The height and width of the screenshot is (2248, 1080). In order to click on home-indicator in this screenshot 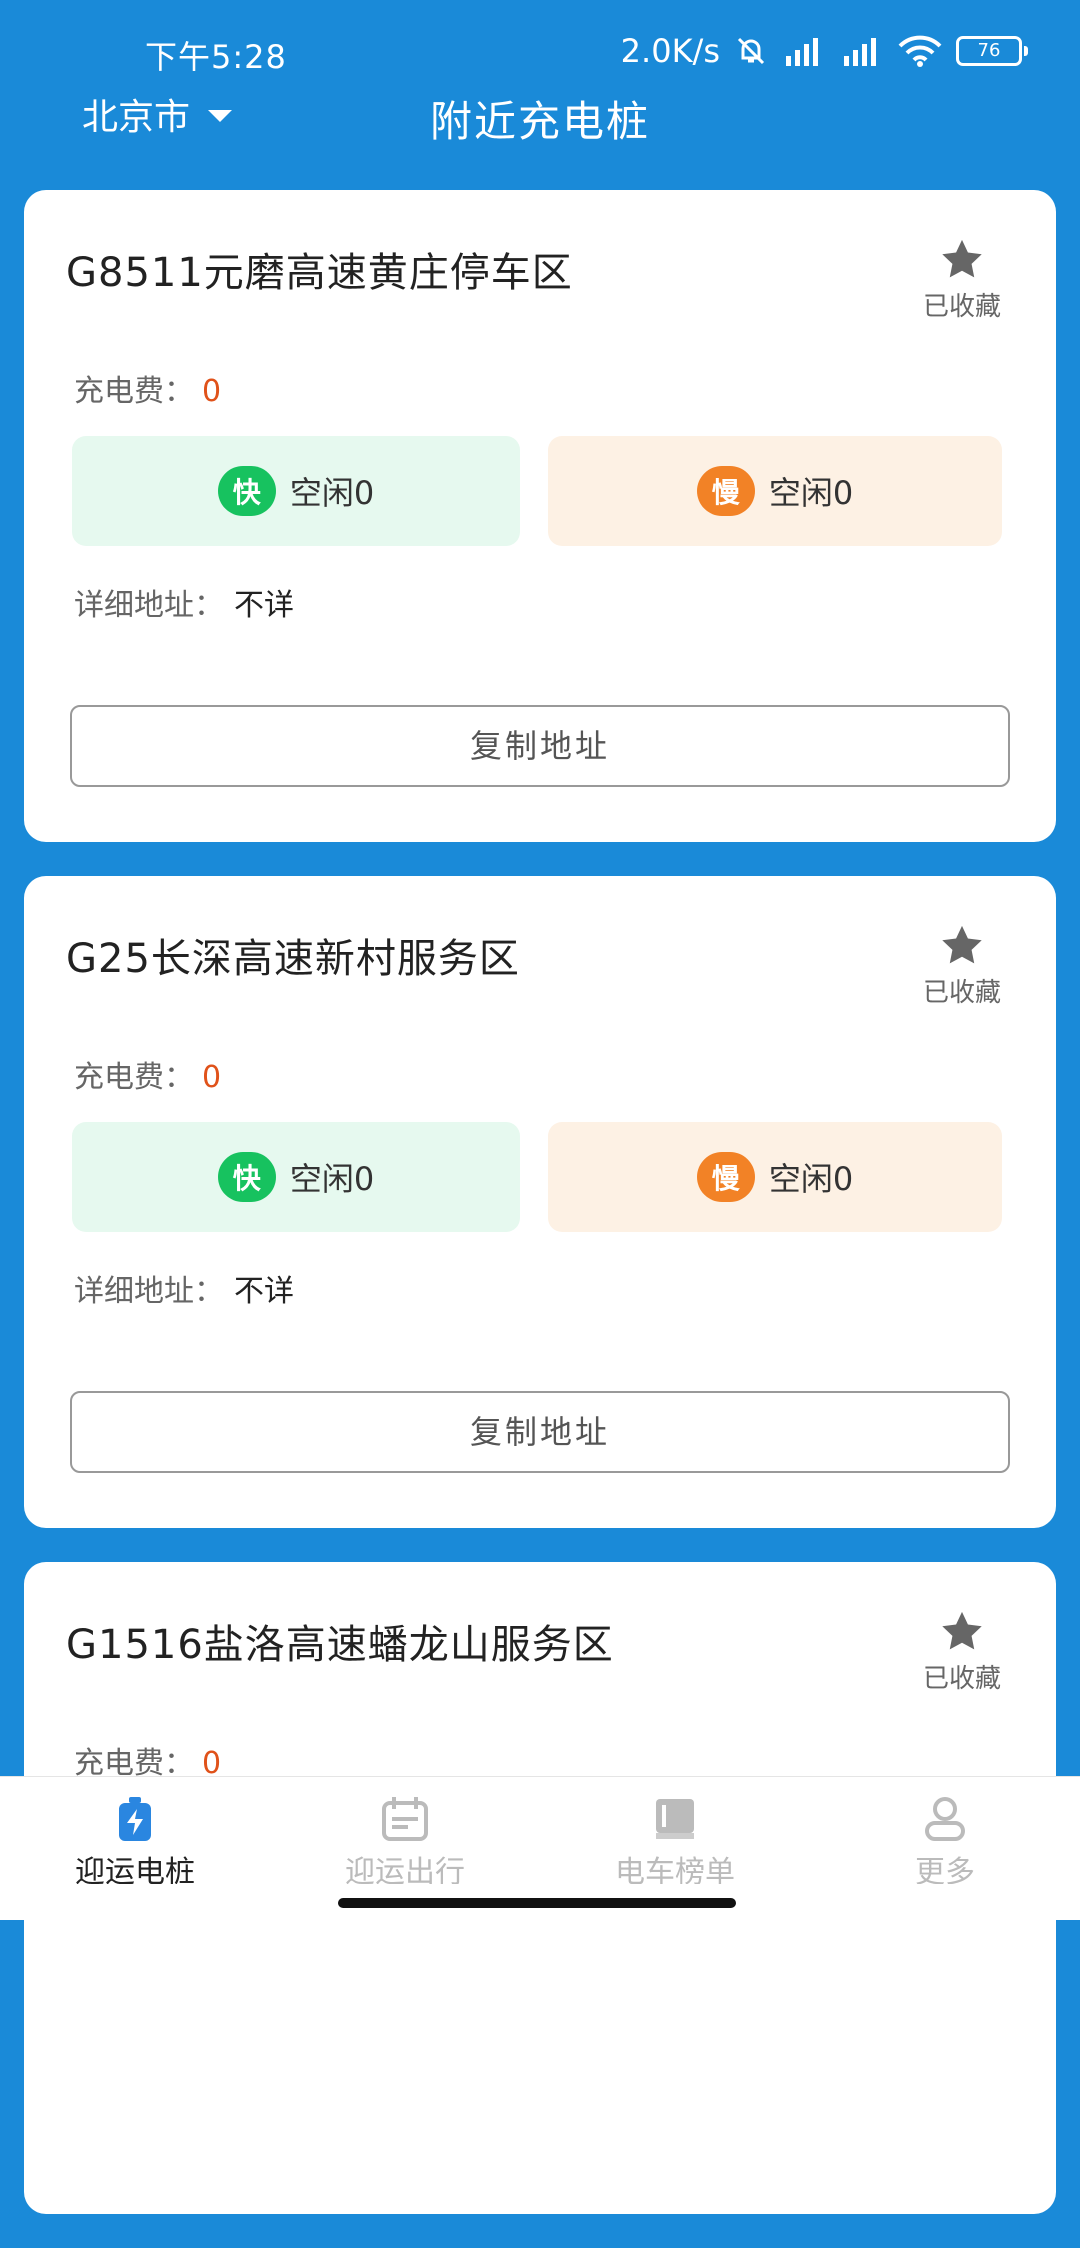, I will do `click(537, 1903)`.